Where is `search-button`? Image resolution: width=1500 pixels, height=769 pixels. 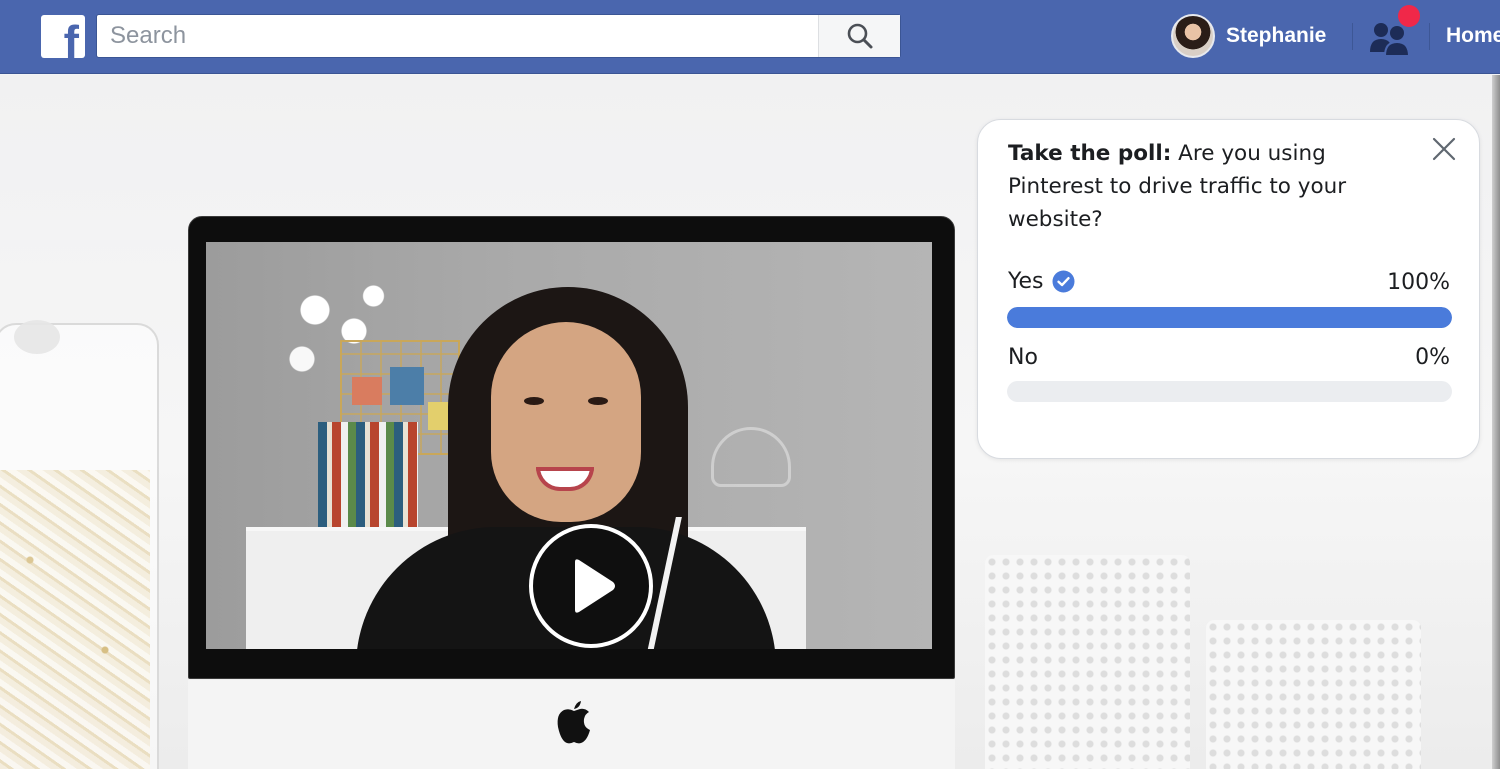 search-button is located at coordinates (859, 36).